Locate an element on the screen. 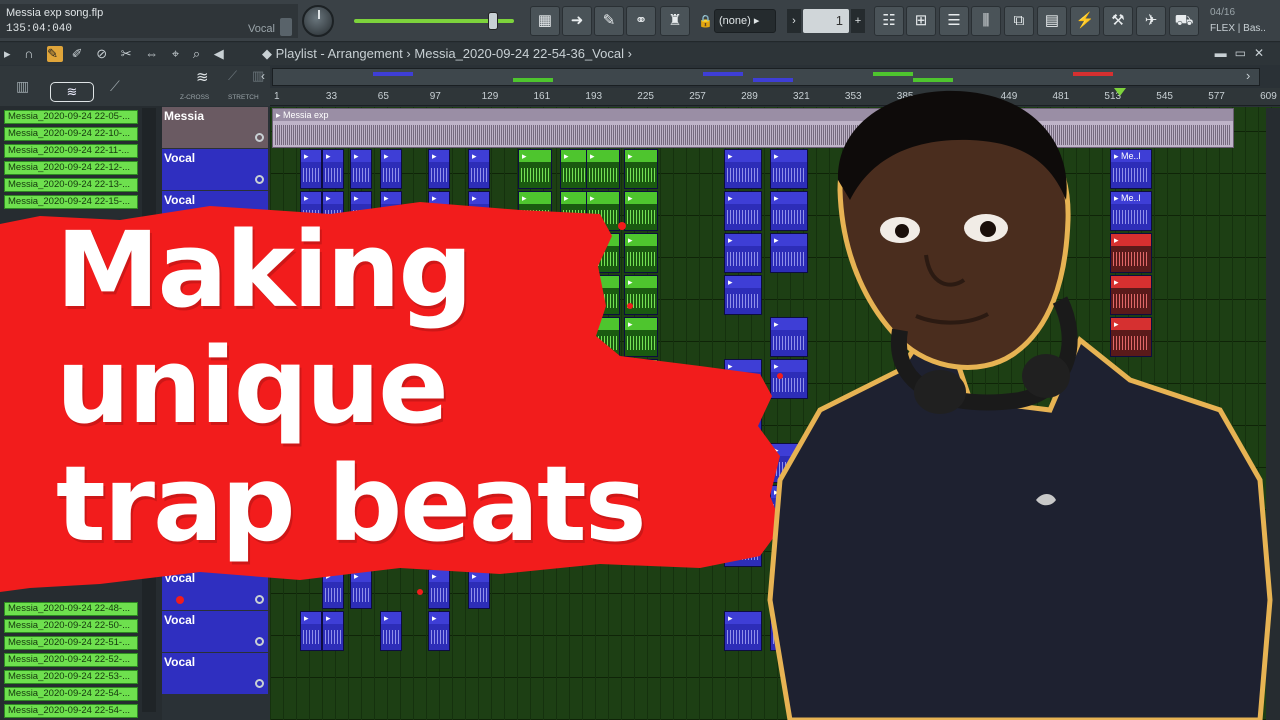 This screenshot has height=720, width=1280. audio-clips-tab: ≋ is located at coordinates (72, 92).